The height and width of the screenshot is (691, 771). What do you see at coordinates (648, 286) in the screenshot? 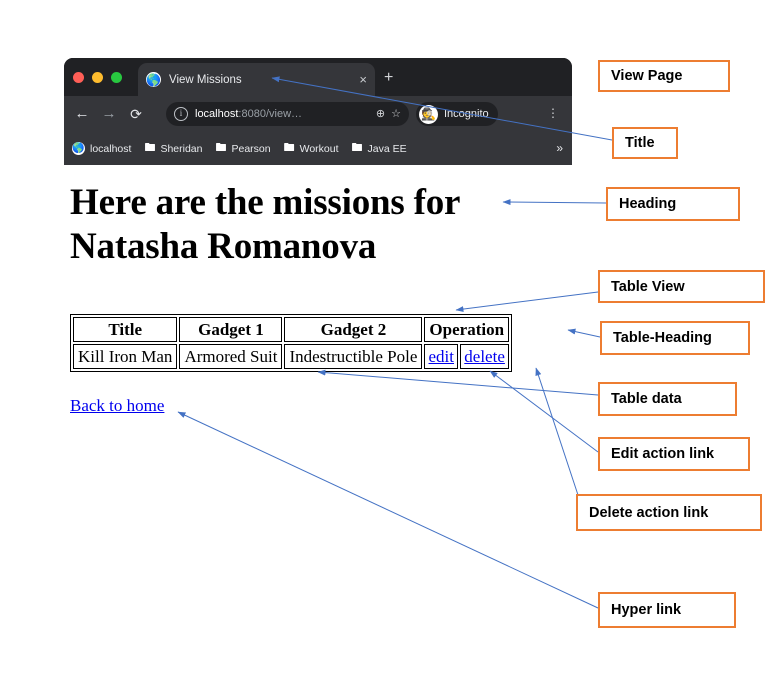
I see `callout-label: Table View` at bounding box center [648, 286].